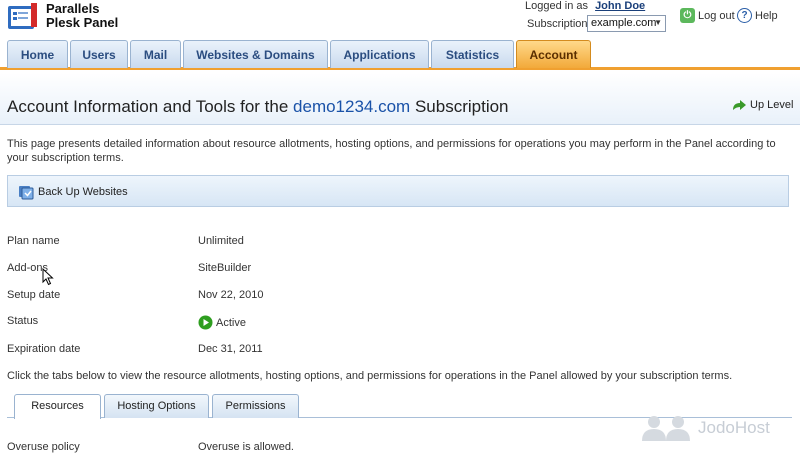 This screenshot has height=457, width=800. I want to click on help-button: ? Help, so click(757, 15).